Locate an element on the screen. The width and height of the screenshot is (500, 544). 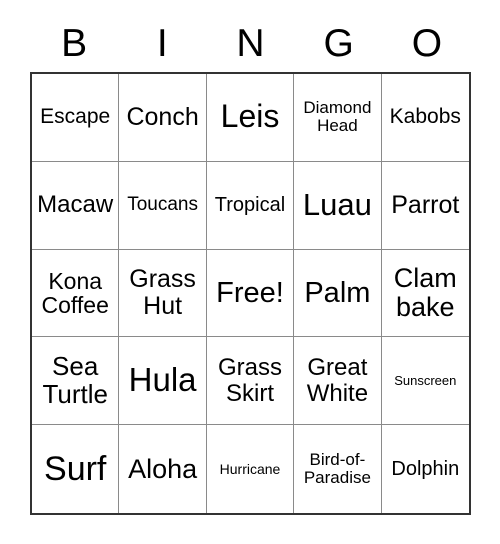
bingo-cell-label: Dolphin is located at coordinates (425, 468).